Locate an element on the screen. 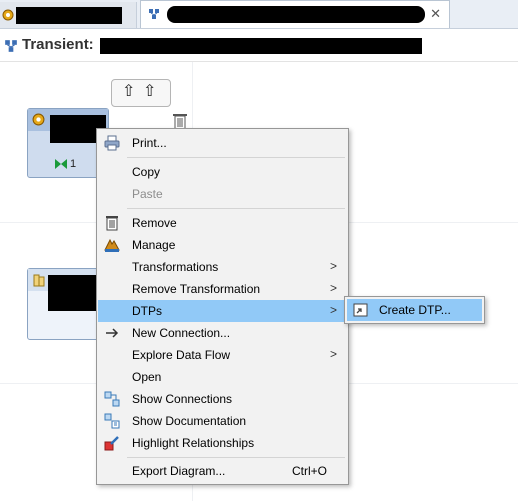  datastore-icon is located at coordinates (39, 280).